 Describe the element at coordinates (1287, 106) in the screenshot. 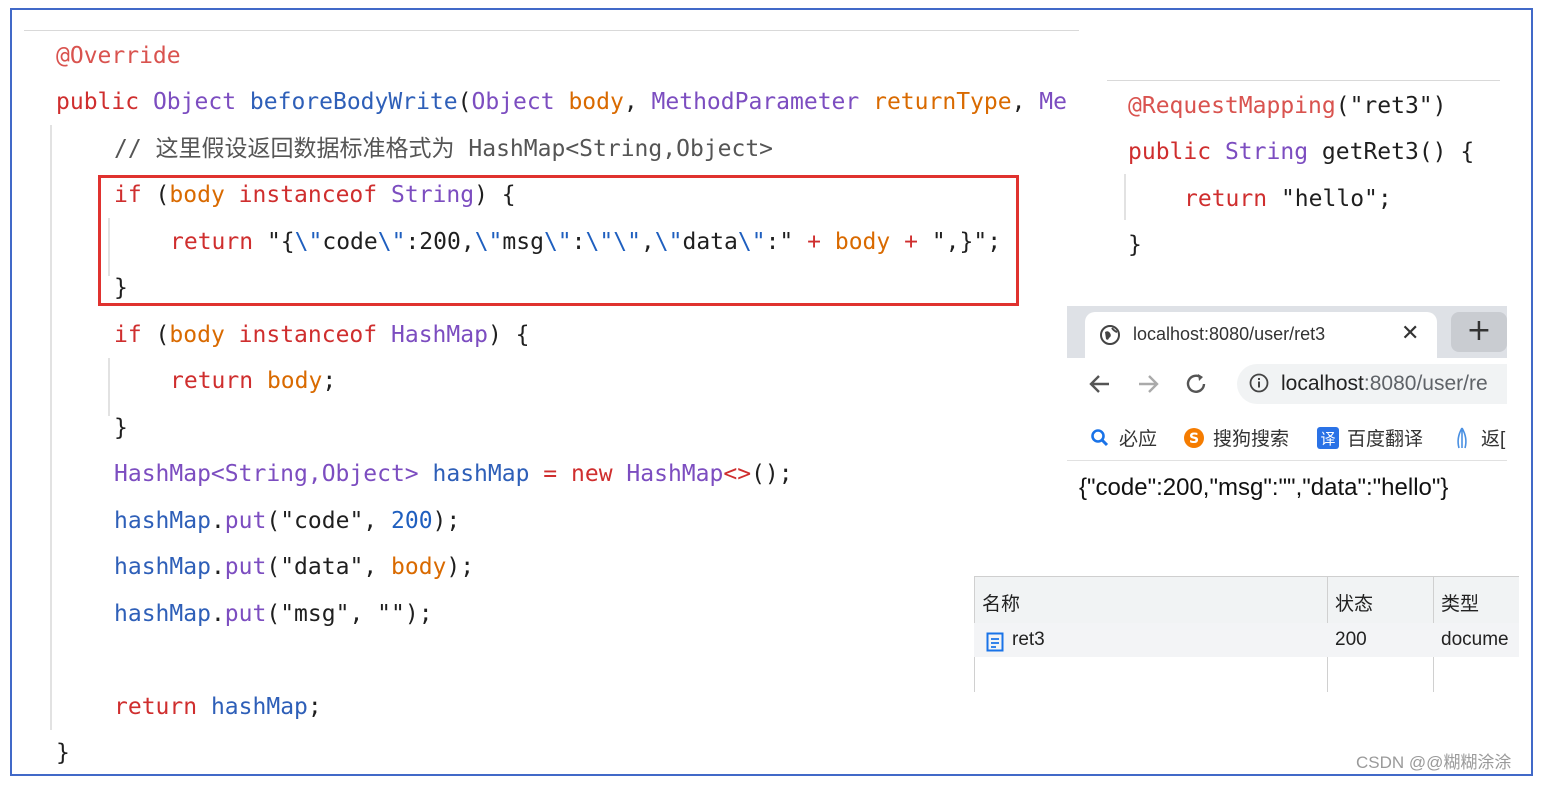

I see `request-mapping-line: @RequestMapping("ret3")` at that location.